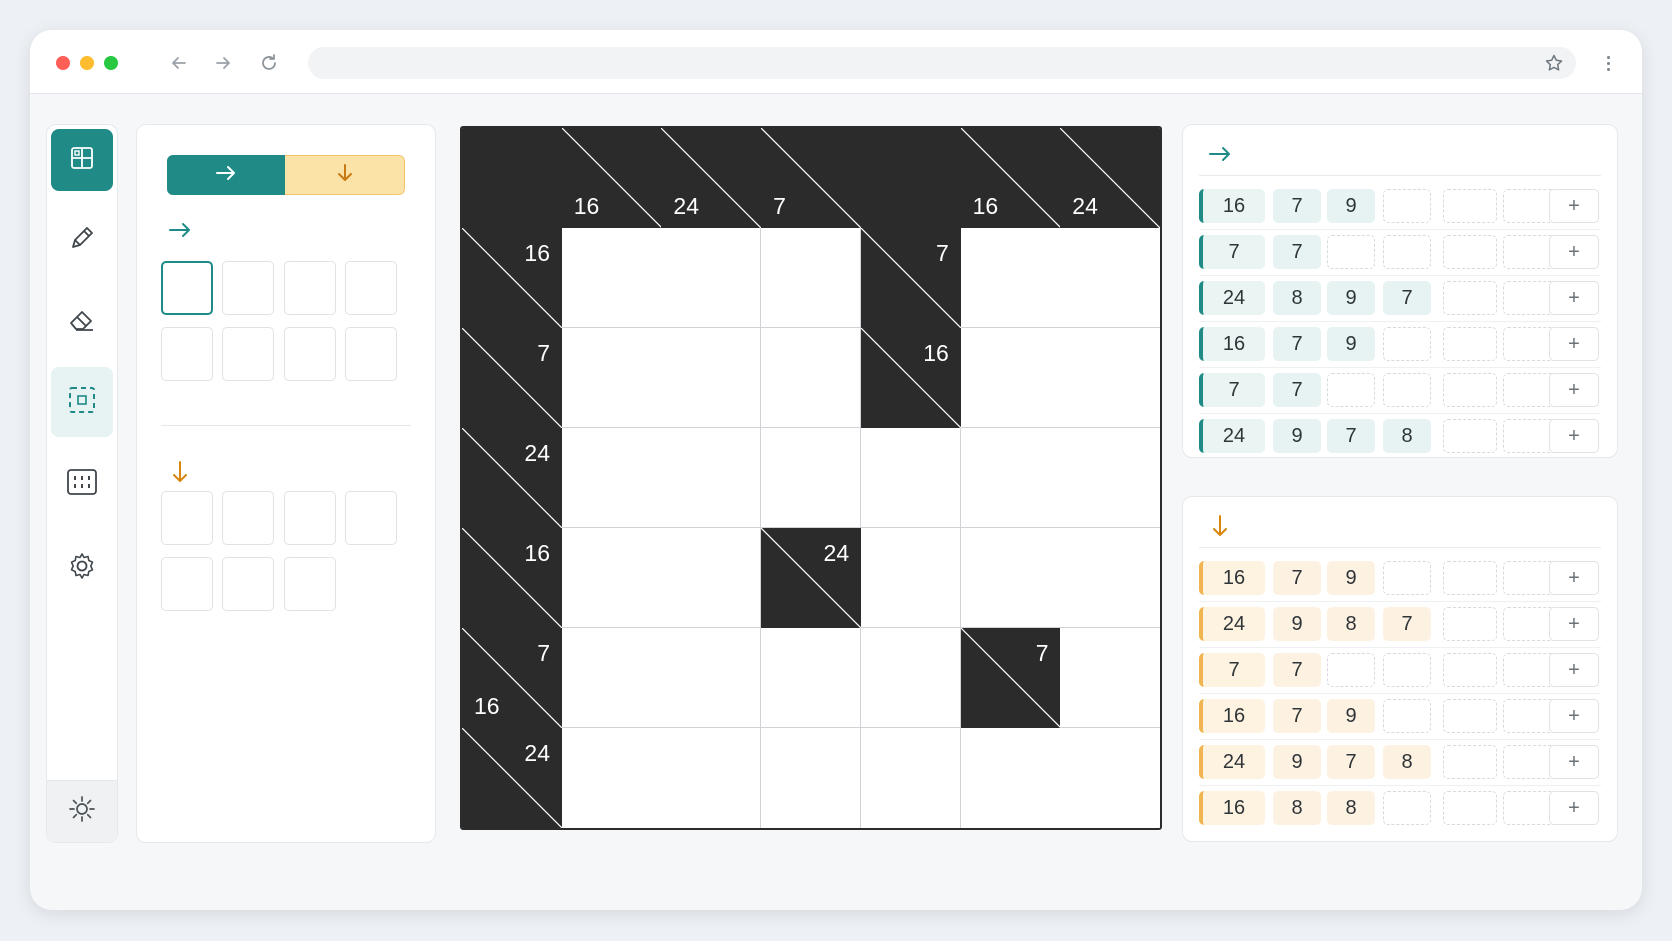 This screenshot has height=941, width=1672. What do you see at coordinates (82, 322) in the screenshot?
I see `eraser-tool-button` at bounding box center [82, 322].